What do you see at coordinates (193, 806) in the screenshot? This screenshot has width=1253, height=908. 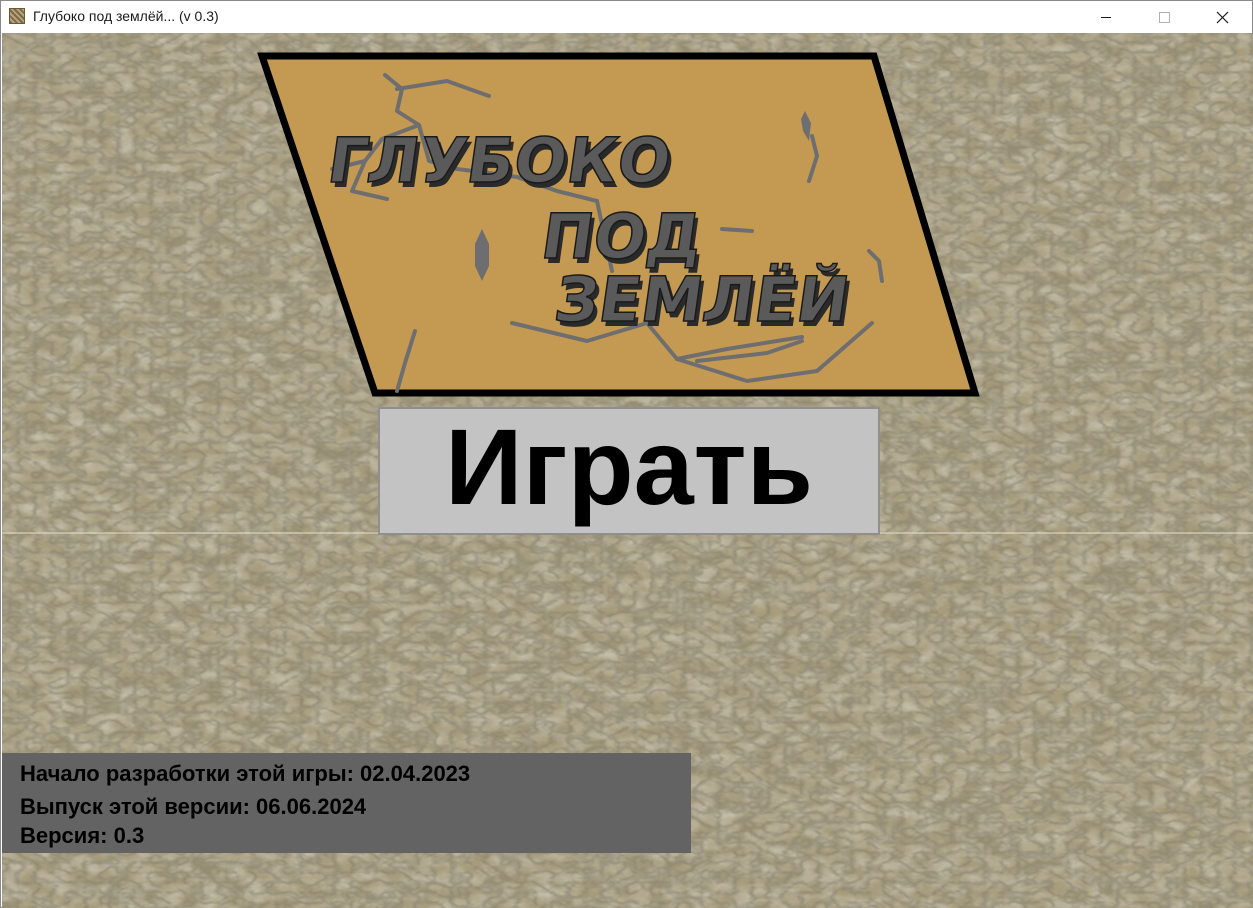 I see `release-date-text: Выпуск этой версии: 06.06.2024` at bounding box center [193, 806].